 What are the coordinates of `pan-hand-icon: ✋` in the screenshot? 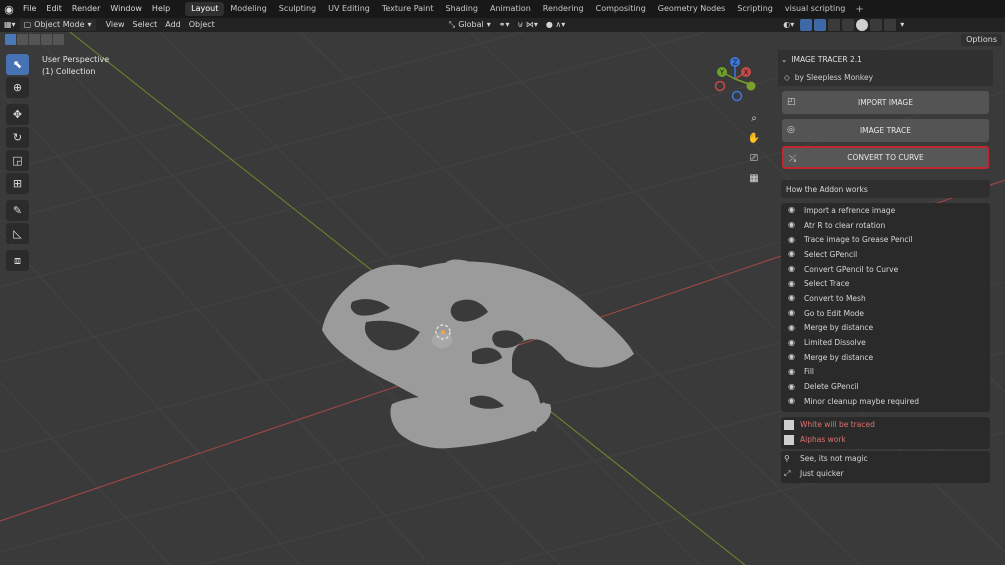 It's located at (754, 138).